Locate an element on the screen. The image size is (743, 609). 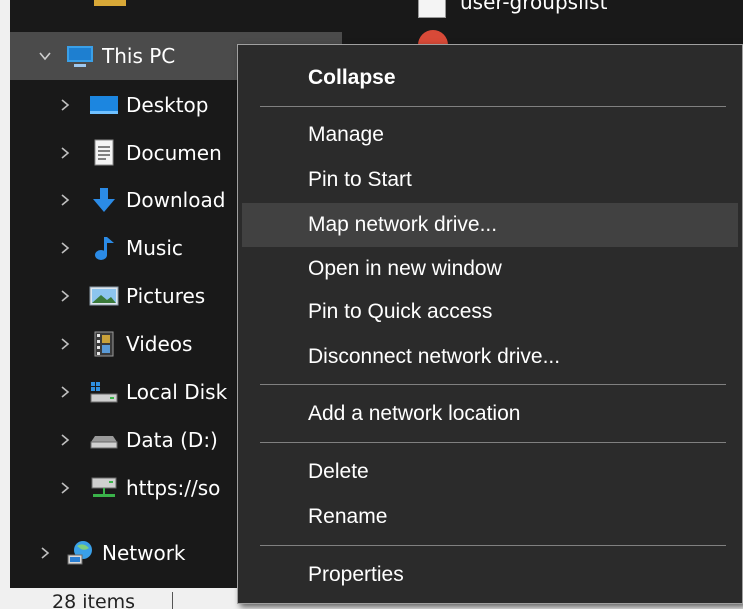
documents-folder-icon is located at coordinates (104, 153).